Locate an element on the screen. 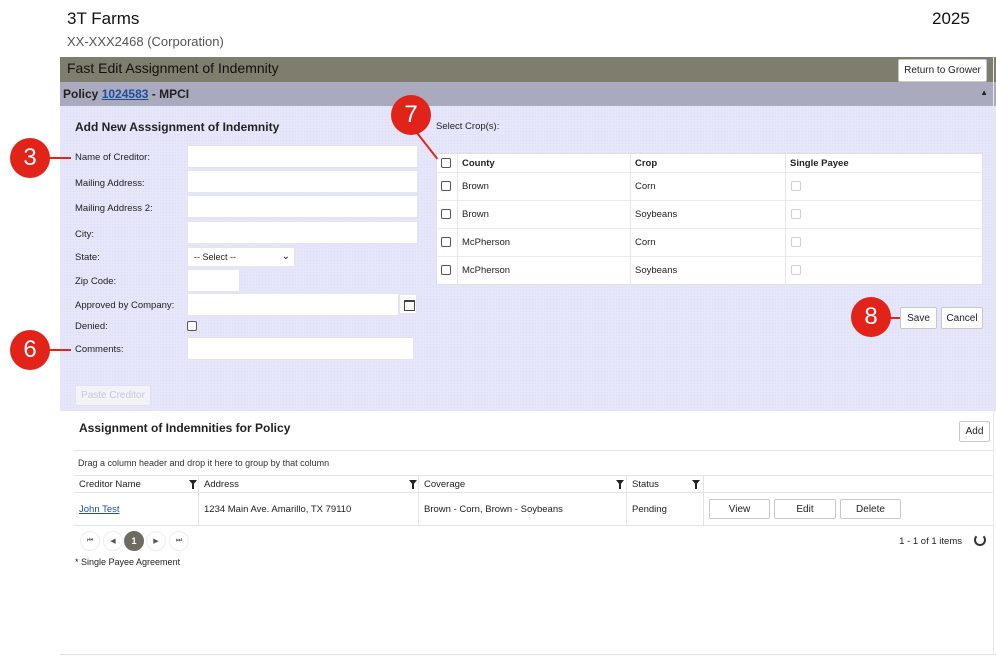 The image size is (996, 656). coverage-header: Coverage is located at coordinates (522, 484).